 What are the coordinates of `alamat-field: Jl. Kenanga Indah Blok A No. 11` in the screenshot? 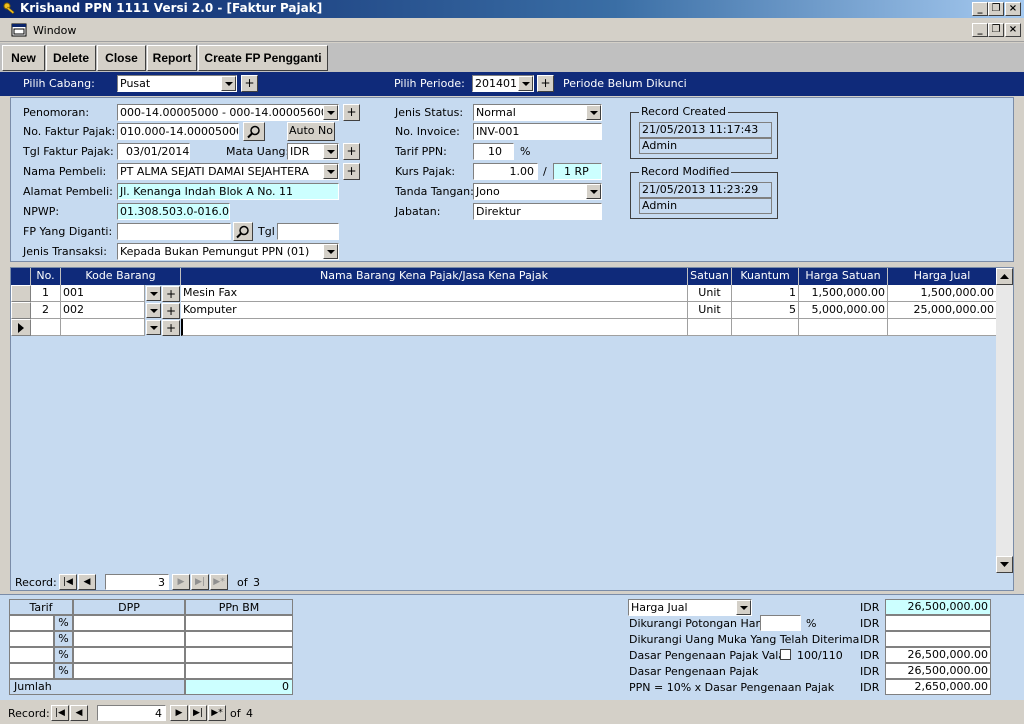 It's located at (228, 191).